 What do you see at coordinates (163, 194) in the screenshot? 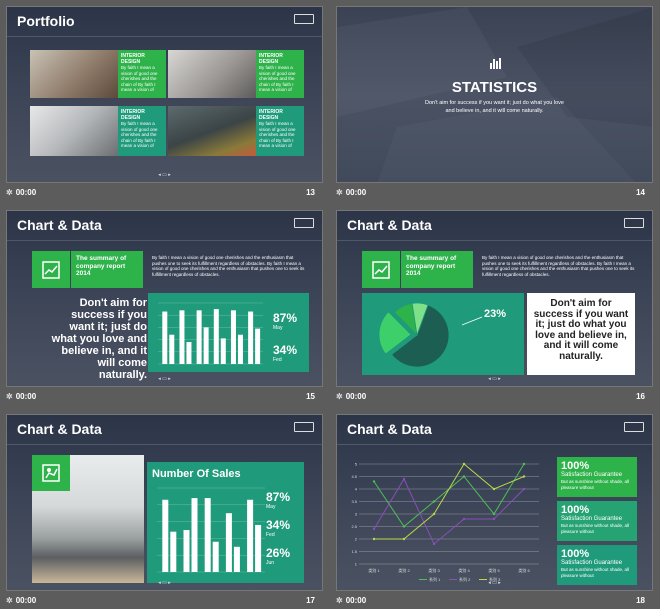
I see `slide-meta: ✲ 00:00 13` at bounding box center [163, 194].